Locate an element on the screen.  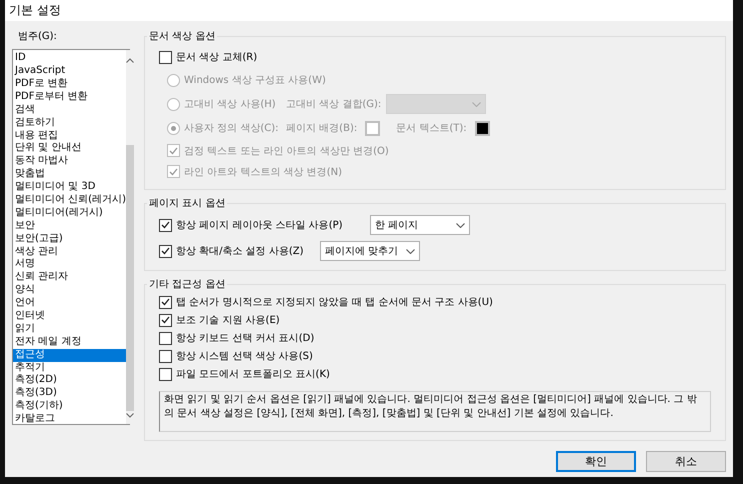
scroll-down-icon is located at coordinates (130, 415).